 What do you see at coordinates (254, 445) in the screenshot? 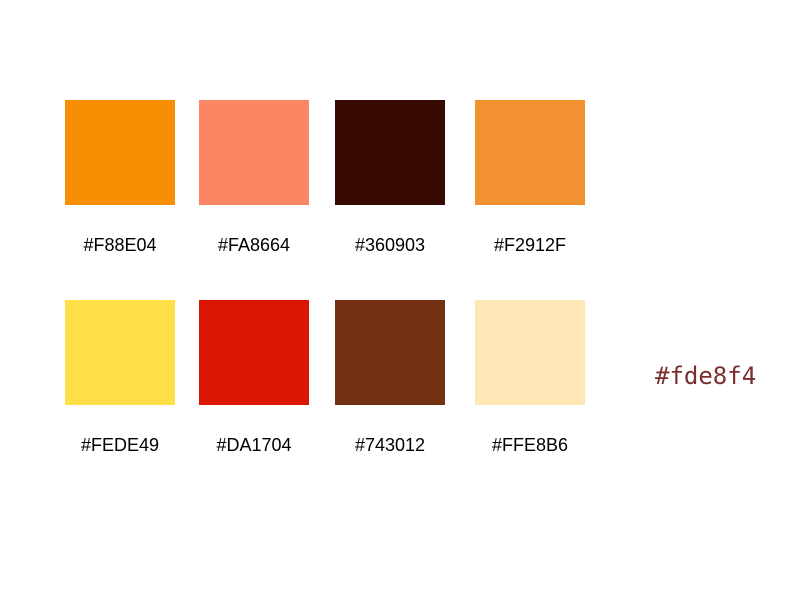
I see `swatch-label: #DA1704` at bounding box center [254, 445].